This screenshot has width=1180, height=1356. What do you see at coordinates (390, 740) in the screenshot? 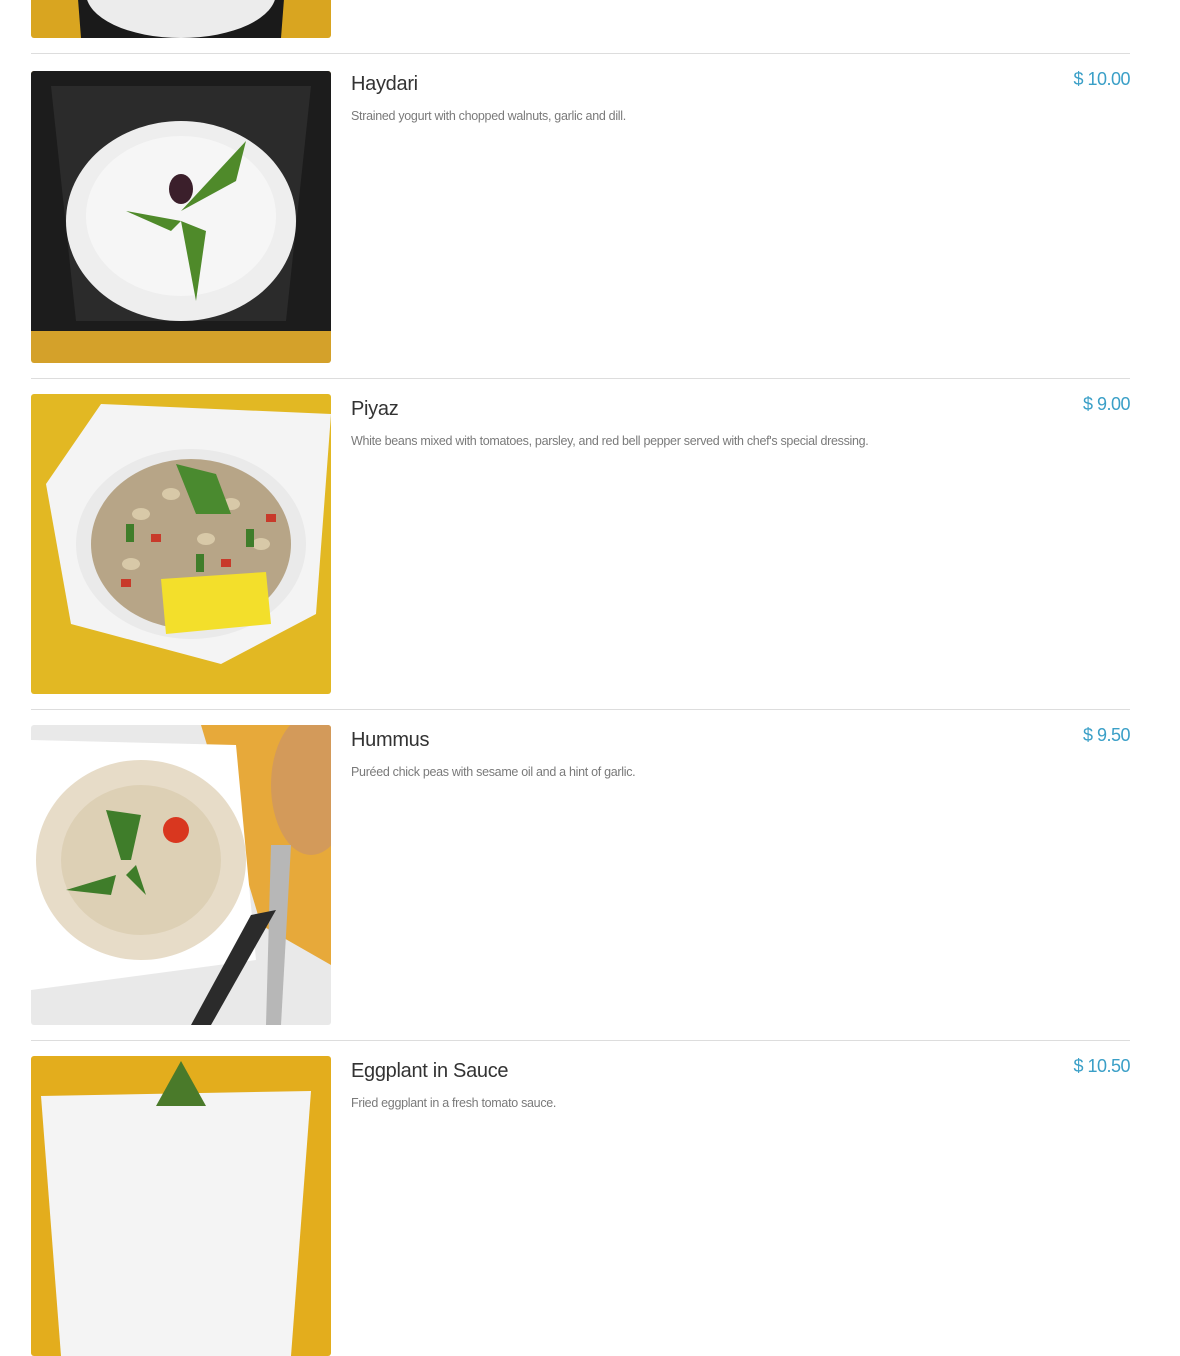
I see `item-name: Hummus` at bounding box center [390, 740].